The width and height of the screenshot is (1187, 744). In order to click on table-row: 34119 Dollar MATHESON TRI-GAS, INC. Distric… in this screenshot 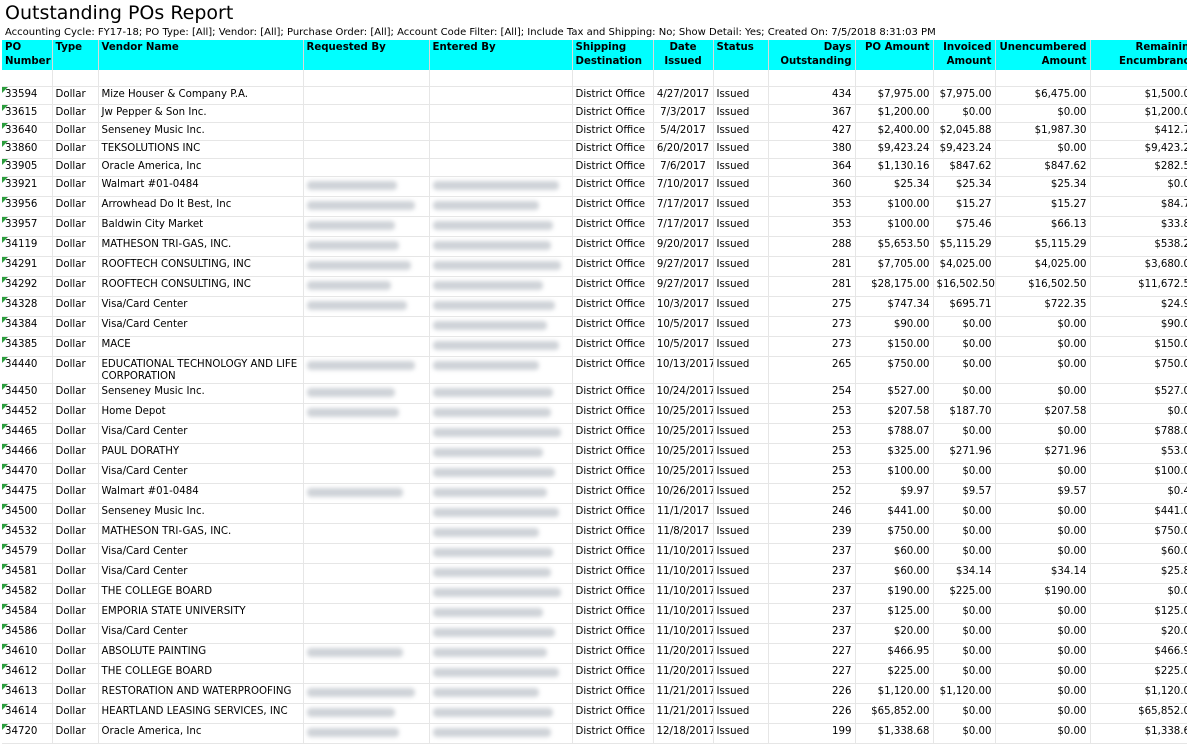, I will do `click(594, 246)`.